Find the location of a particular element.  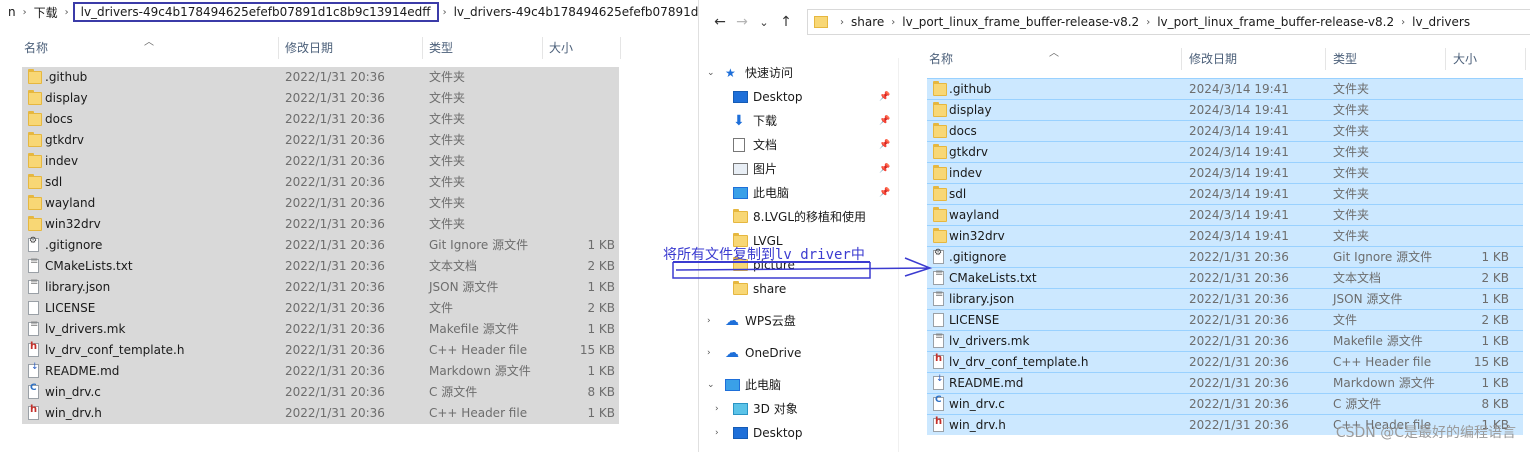

file-name: docs is located at coordinates (963, 131).